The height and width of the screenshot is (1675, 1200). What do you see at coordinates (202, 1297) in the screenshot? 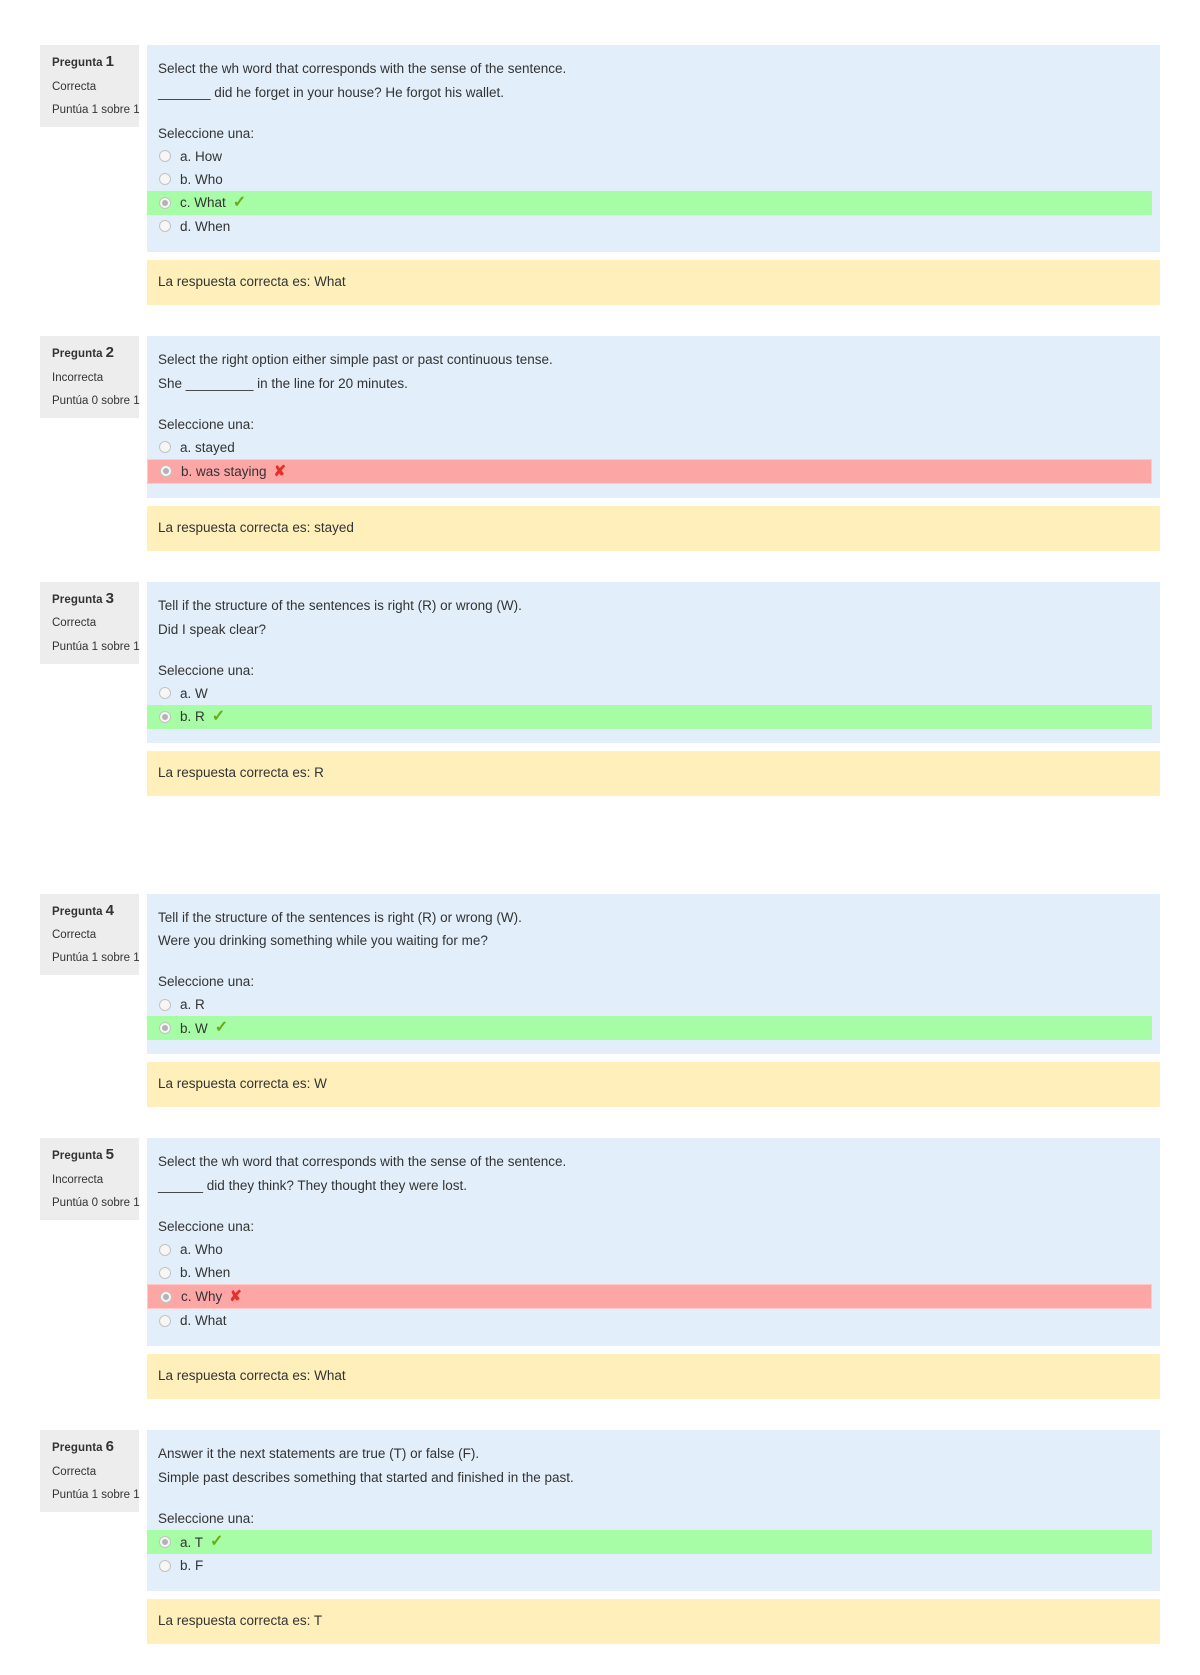
I see `answer-option-label: c. Why` at bounding box center [202, 1297].